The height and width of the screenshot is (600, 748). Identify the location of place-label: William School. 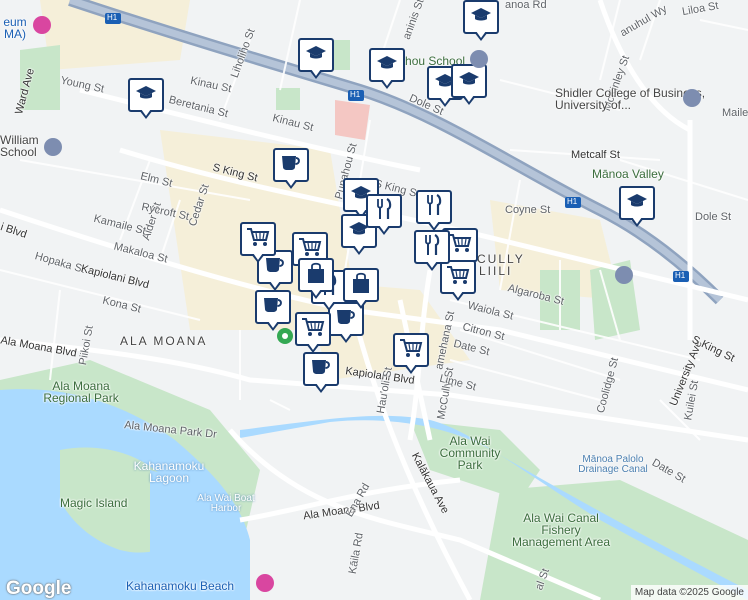
(19, 146).